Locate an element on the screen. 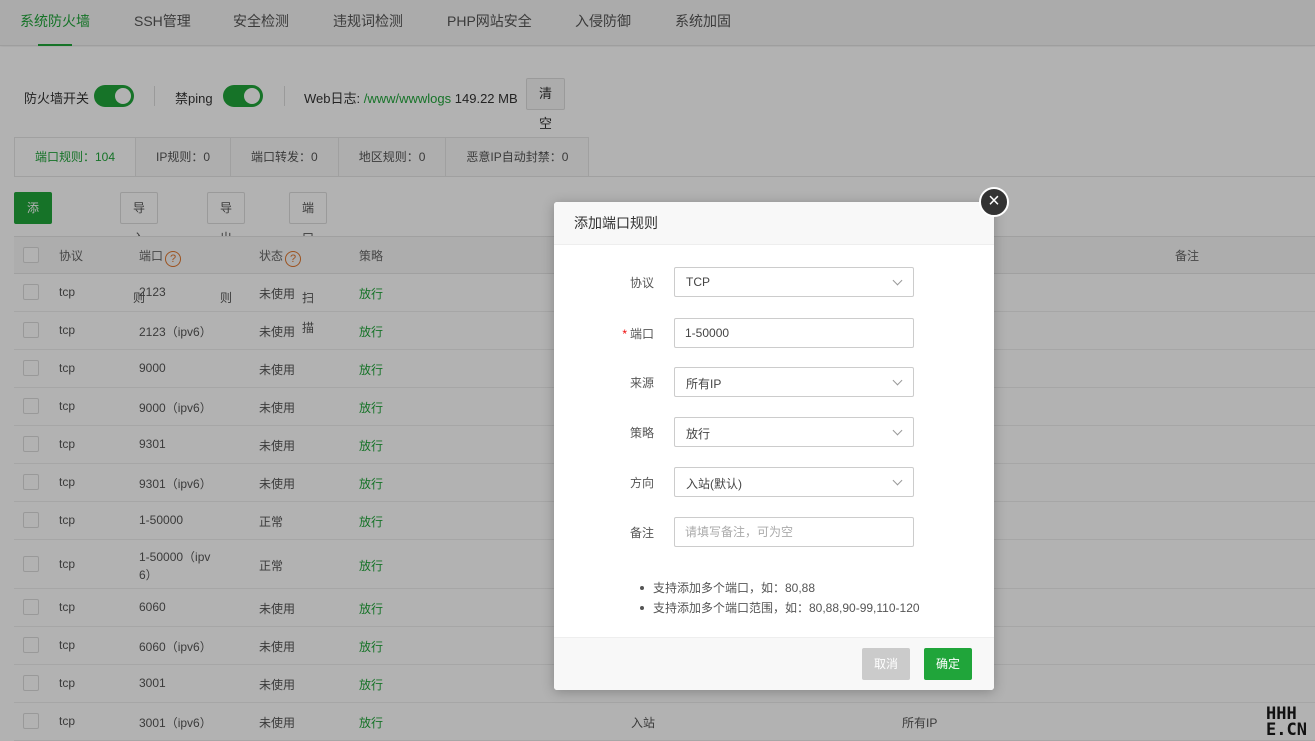  policy-select: 放行 is located at coordinates (794, 432).